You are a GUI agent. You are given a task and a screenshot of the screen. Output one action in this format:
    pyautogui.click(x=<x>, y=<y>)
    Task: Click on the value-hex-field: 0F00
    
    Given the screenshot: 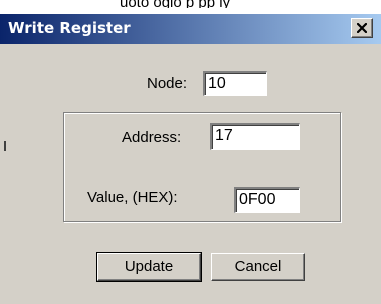 What is the action you would take?
    pyautogui.click(x=267, y=200)
    